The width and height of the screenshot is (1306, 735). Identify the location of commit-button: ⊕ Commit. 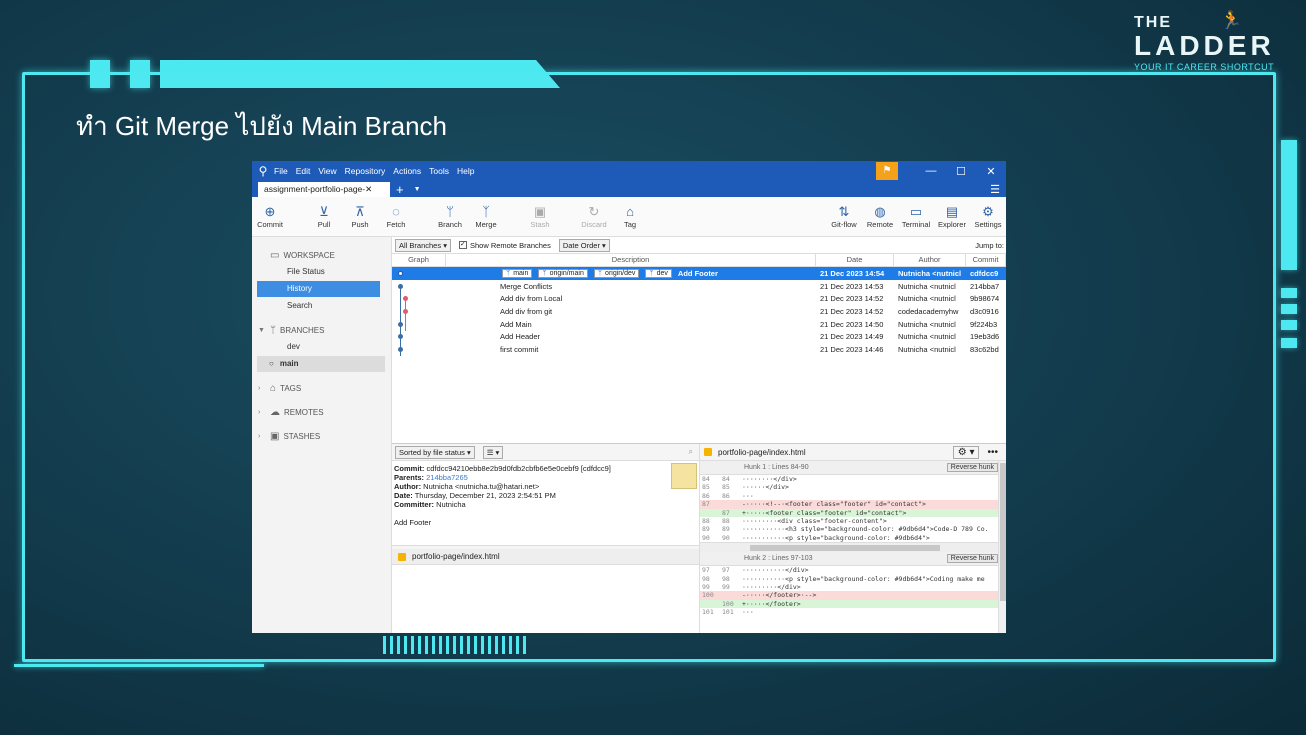
(270, 216).